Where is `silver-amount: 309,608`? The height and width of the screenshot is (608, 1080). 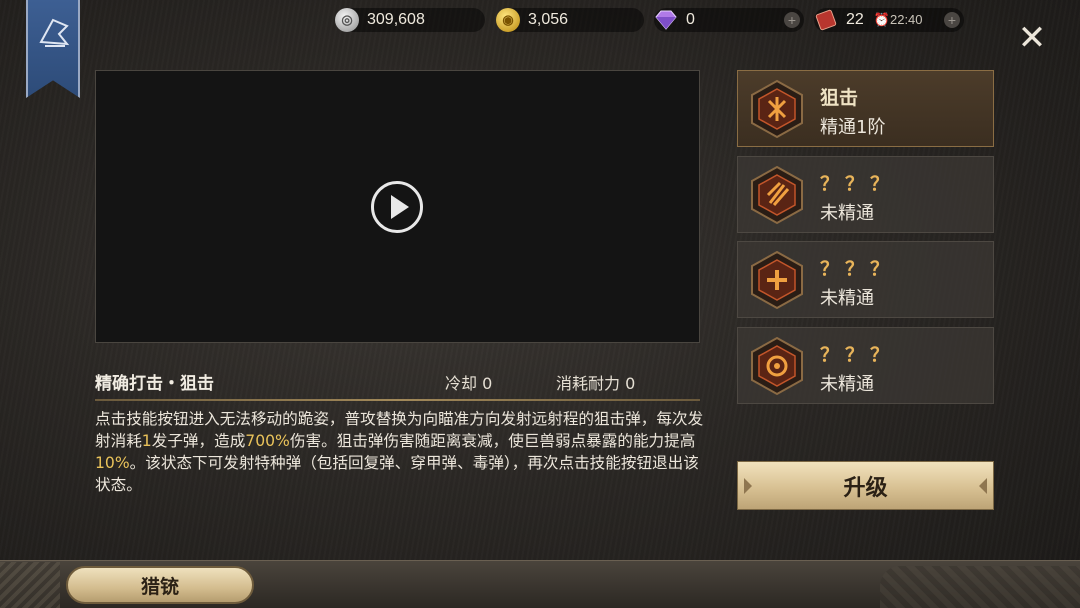 silver-amount: 309,608 is located at coordinates (396, 19).